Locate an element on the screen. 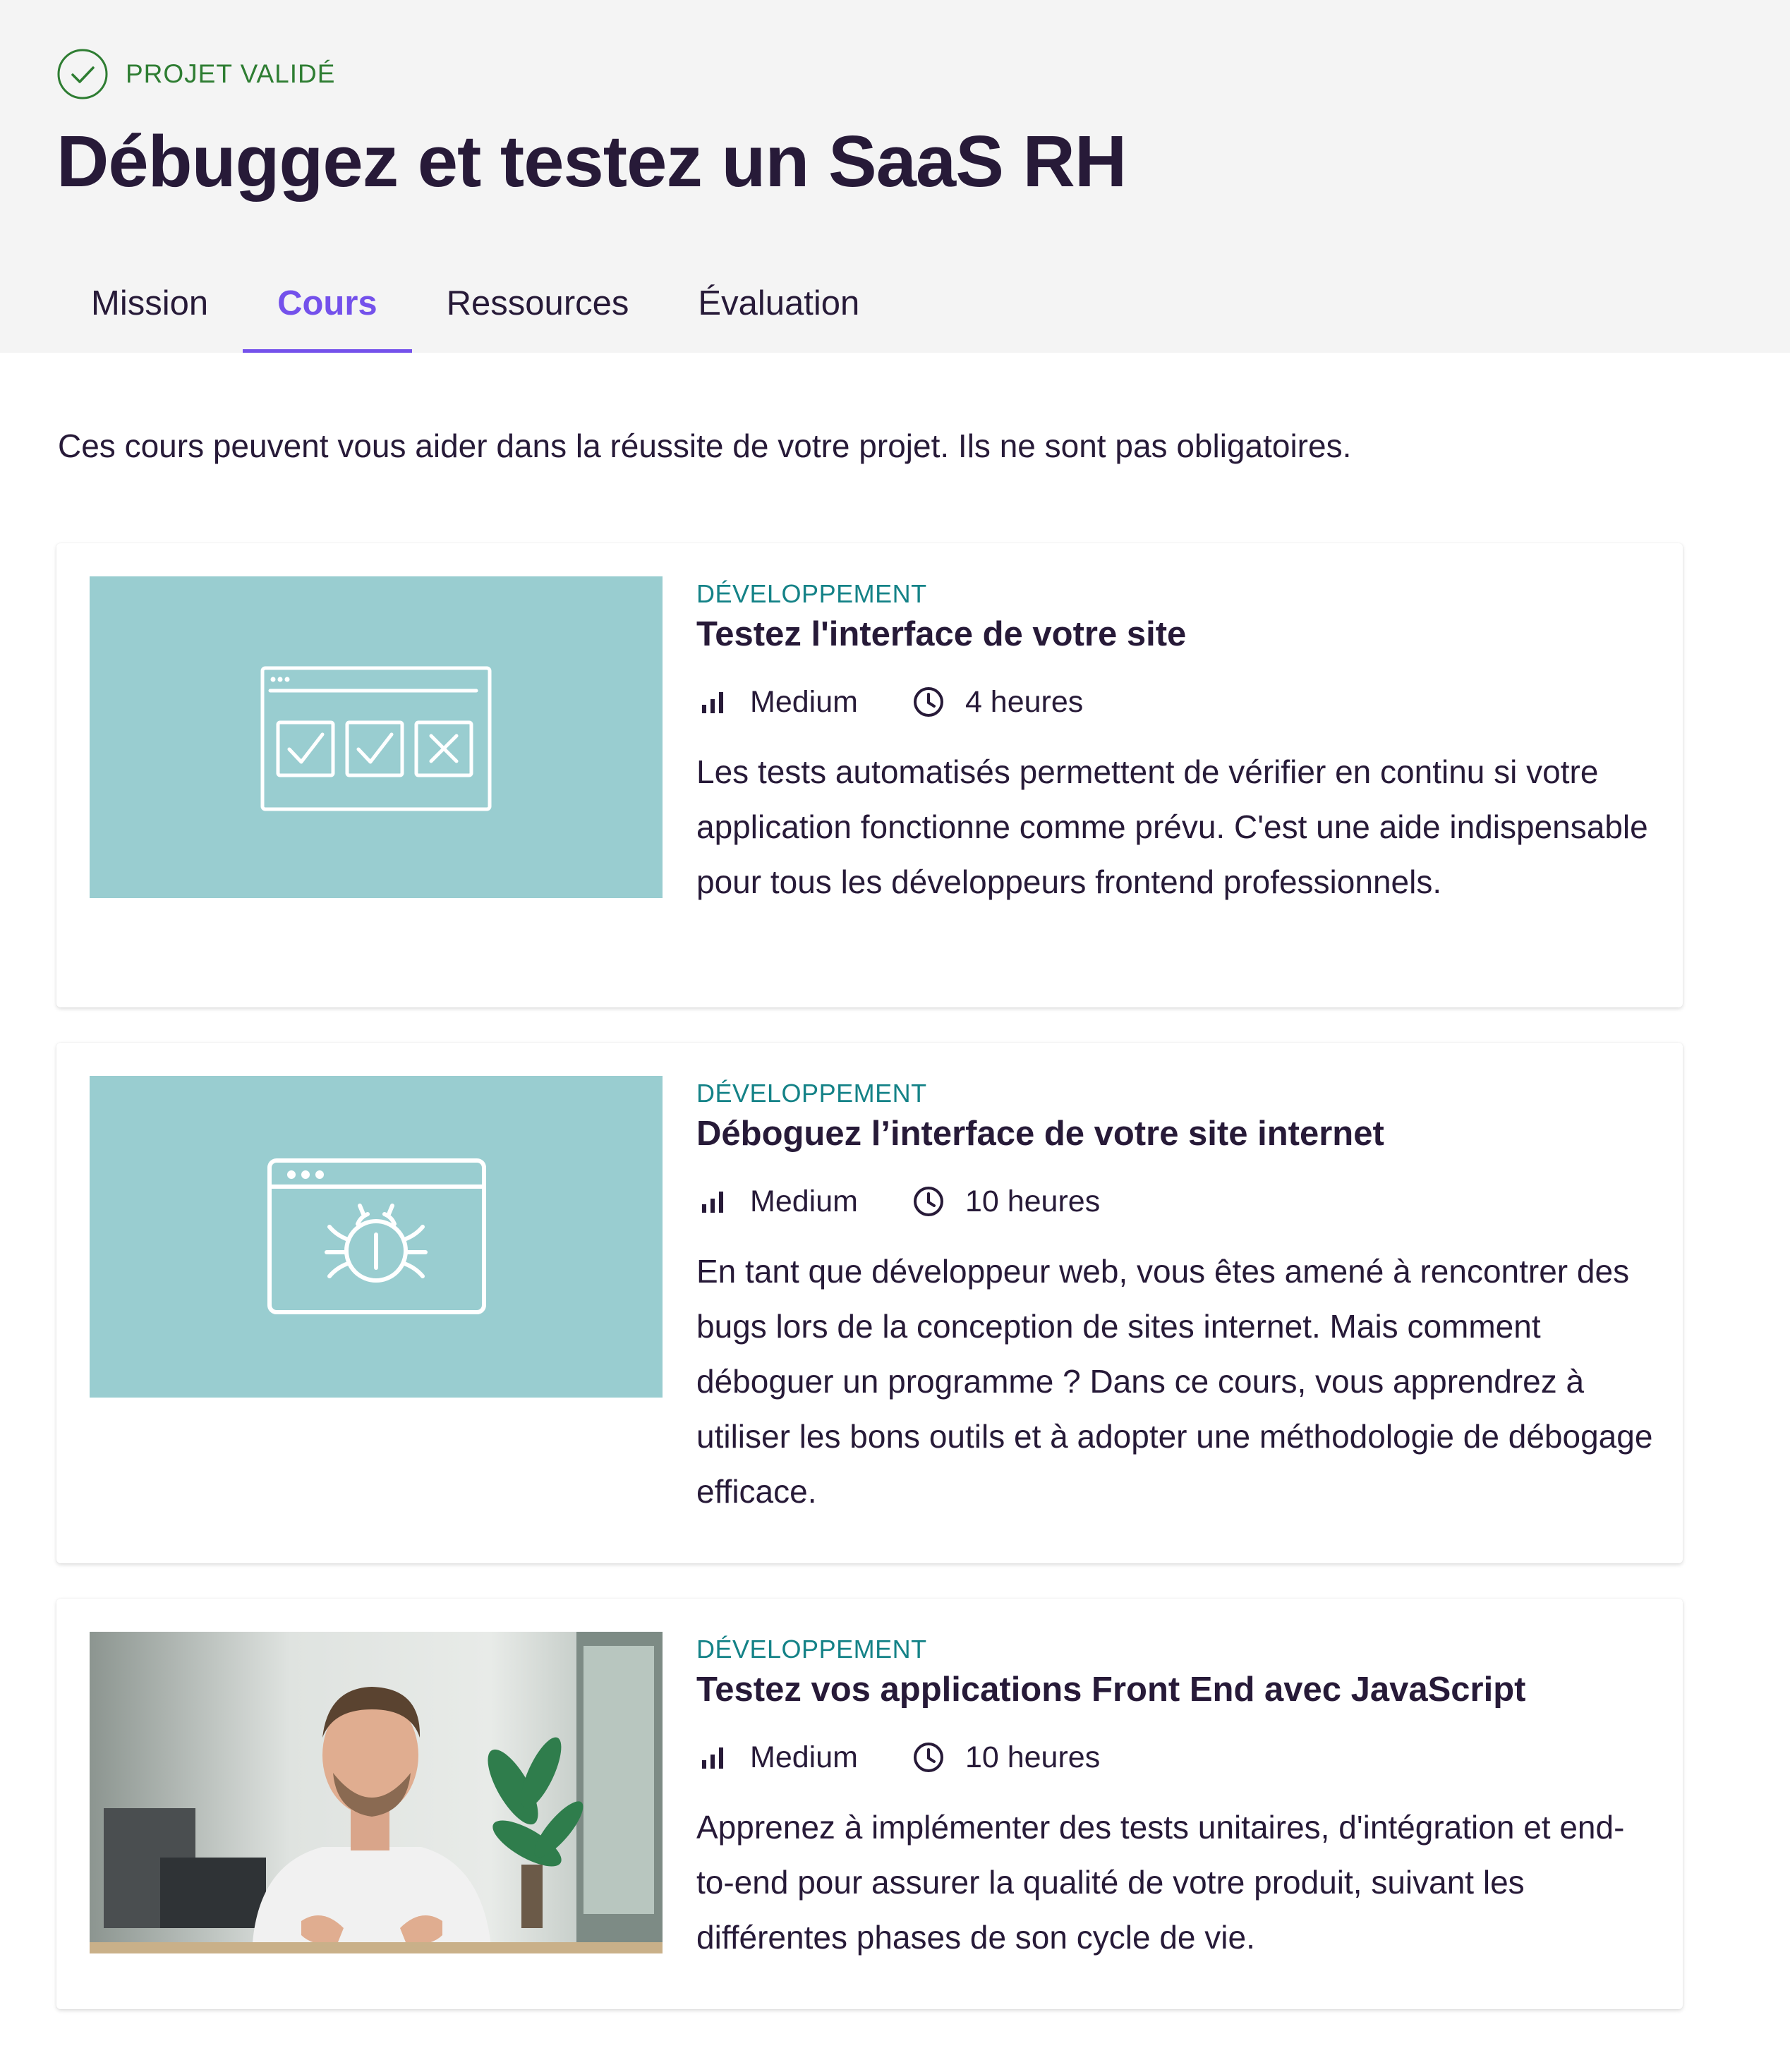 Image resolution: width=1790 pixels, height=2072 pixels. project-status: PROJET VALIDÉ is located at coordinates (195, 74).